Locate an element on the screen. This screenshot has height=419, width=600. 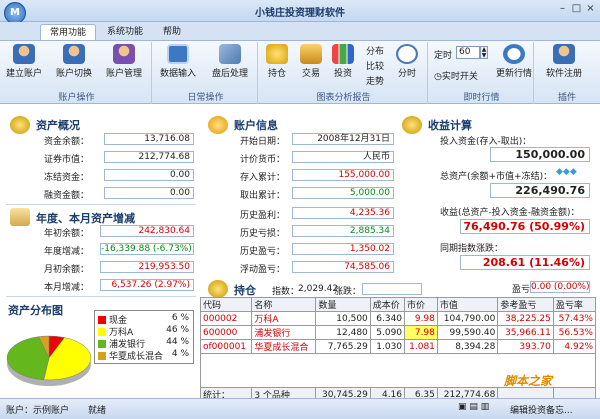
minute-button: 分时 is located at coordinates (407, 61).